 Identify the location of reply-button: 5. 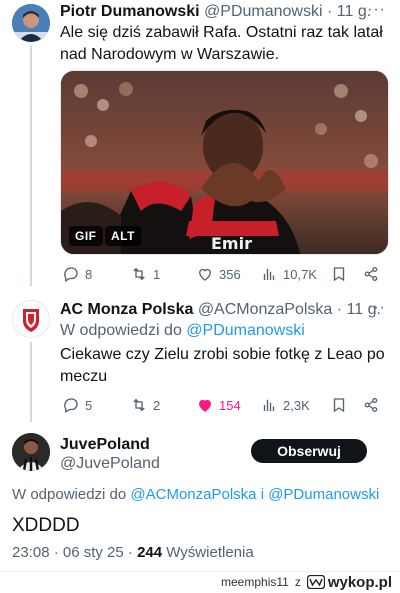
(77, 405).